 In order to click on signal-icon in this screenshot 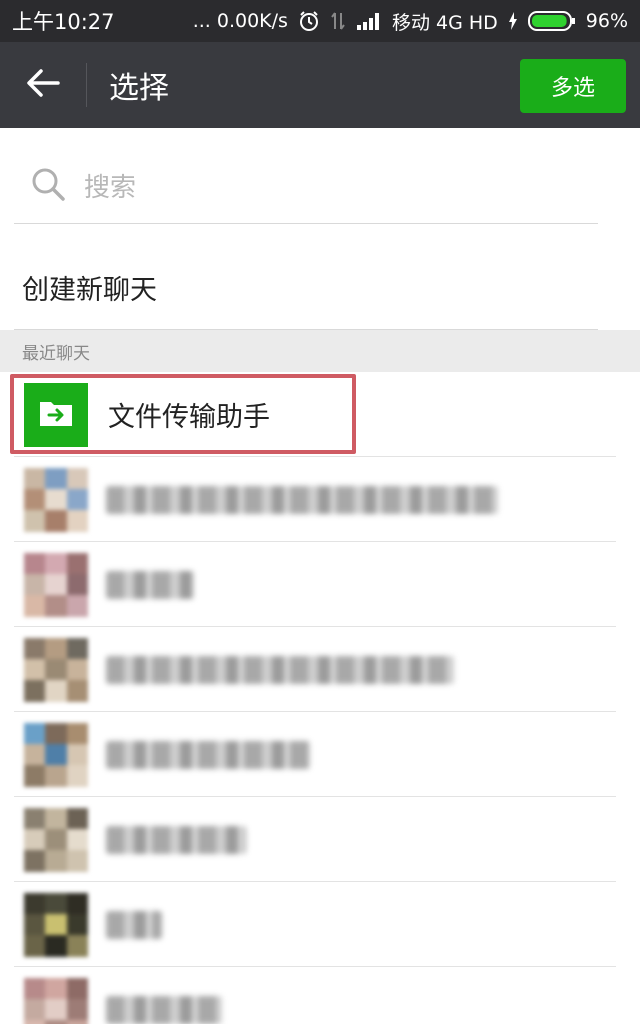, I will do `click(369, 21)`.